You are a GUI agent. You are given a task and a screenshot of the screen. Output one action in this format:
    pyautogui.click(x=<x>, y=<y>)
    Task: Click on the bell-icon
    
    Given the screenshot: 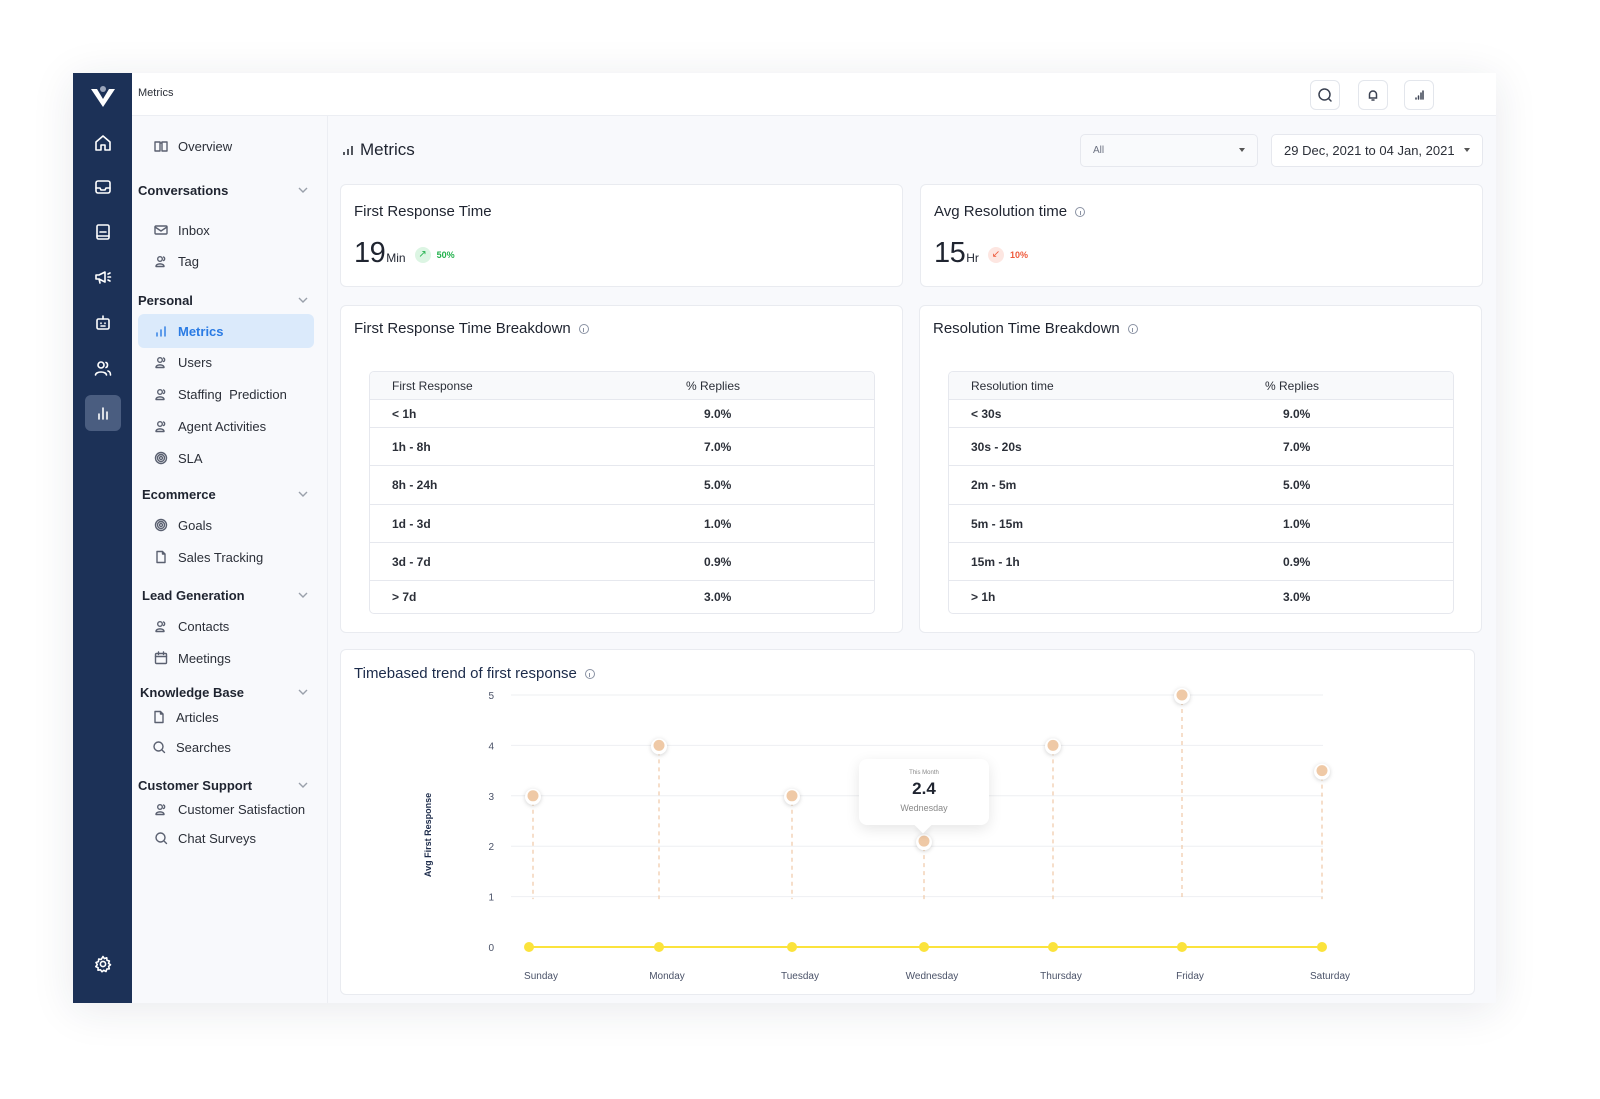 What is the action you would take?
    pyautogui.click(x=1373, y=95)
    